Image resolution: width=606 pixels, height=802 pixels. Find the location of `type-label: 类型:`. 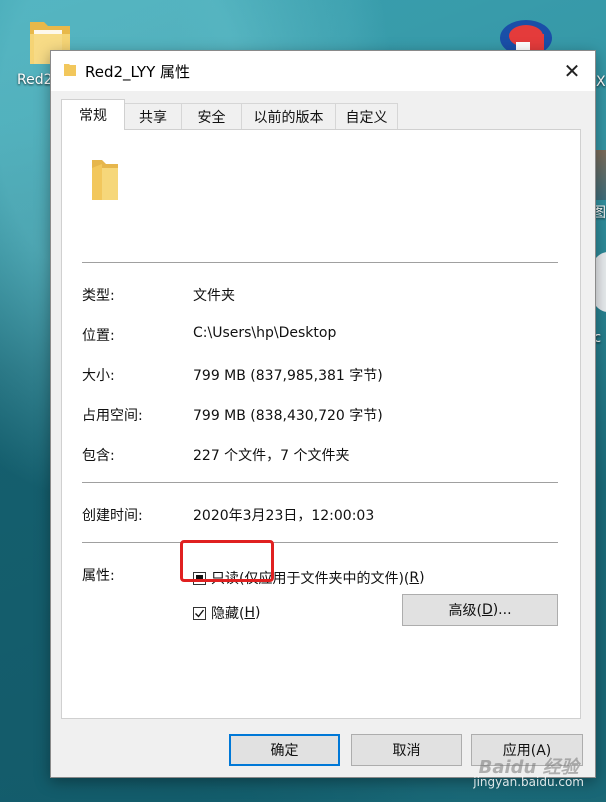

type-label: 类型: is located at coordinates (98, 296).